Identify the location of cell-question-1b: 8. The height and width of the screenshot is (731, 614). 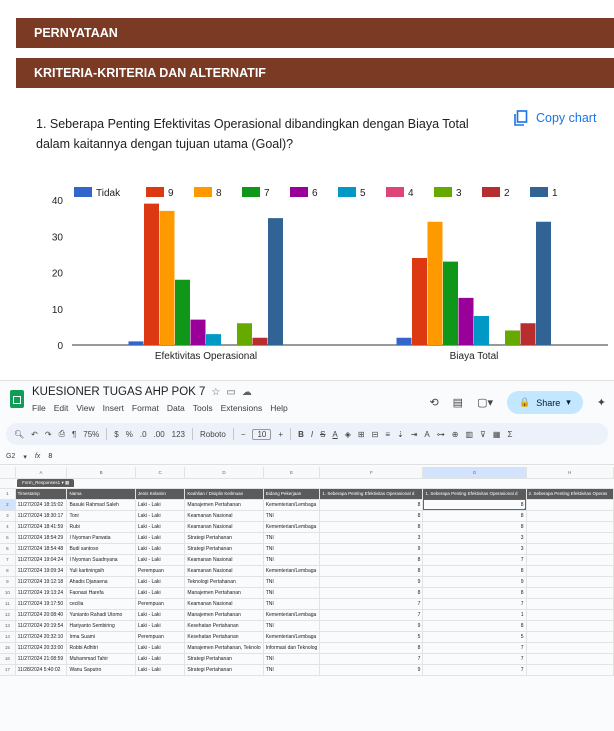
(474, 593).